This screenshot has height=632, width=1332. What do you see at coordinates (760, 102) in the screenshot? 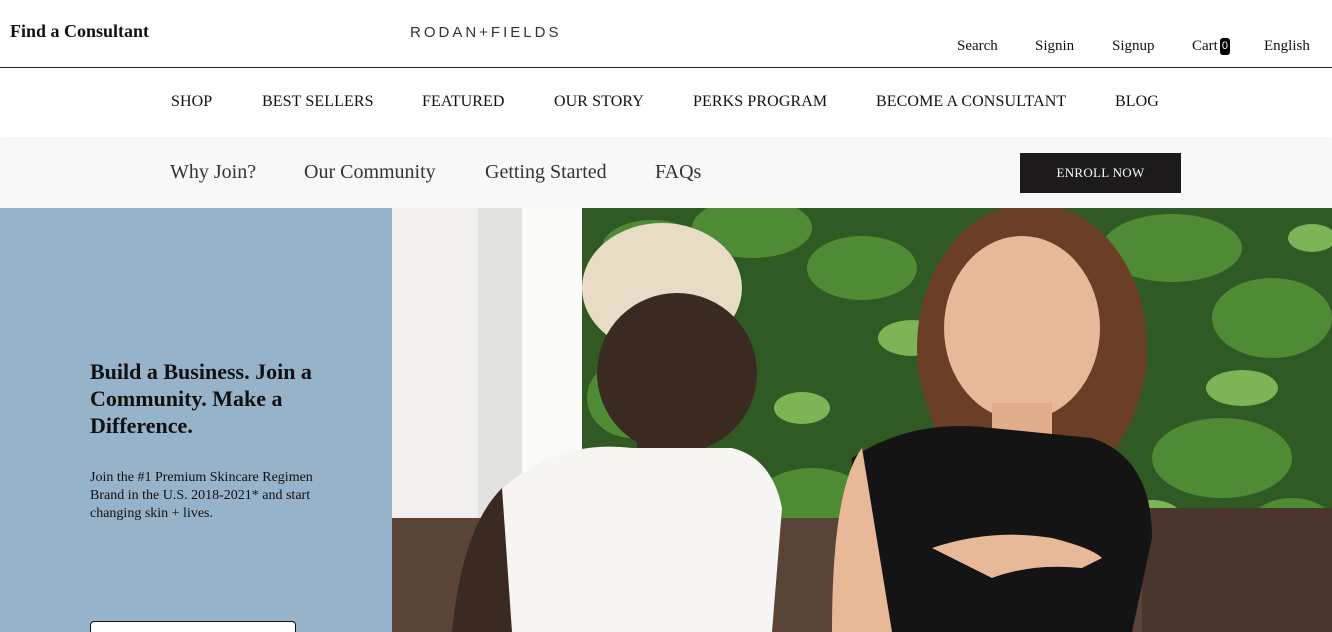
I see `nav-item-perks-program: PERKS PROGRAM` at bounding box center [760, 102].